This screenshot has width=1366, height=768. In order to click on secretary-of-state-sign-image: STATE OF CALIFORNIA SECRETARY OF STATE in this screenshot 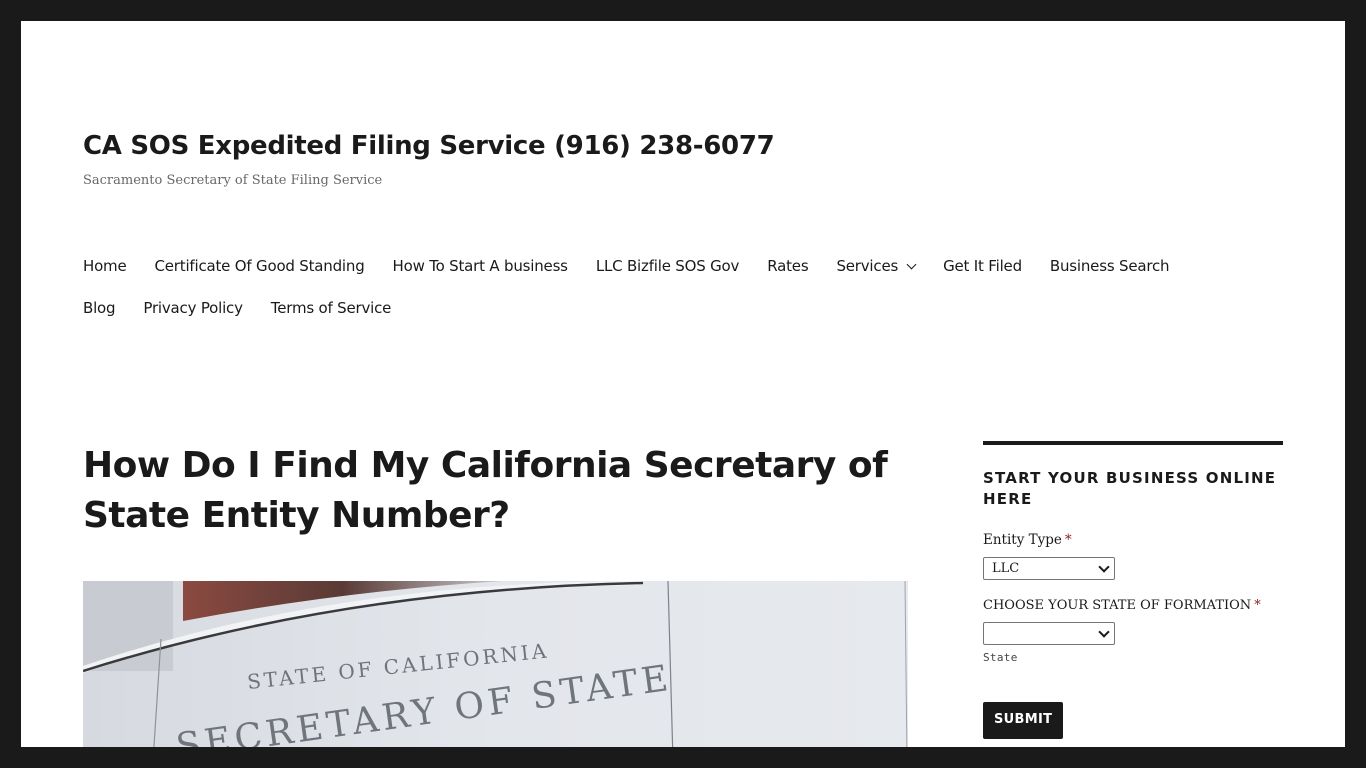, I will do `click(495, 664)`.